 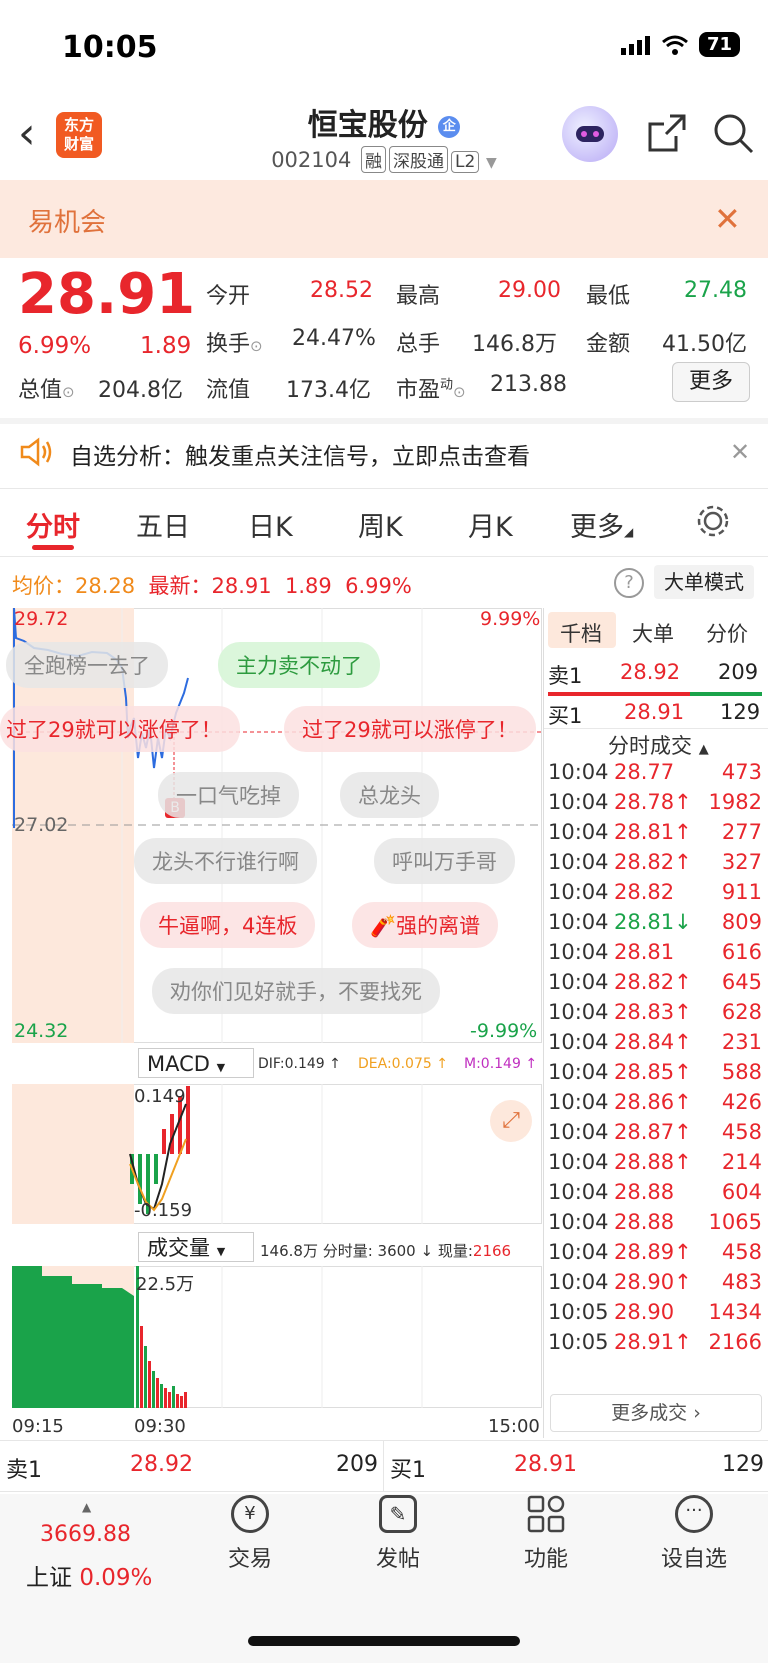 What do you see at coordinates (653, 1342) in the screenshot?
I see `tick-price: 28.91↑` at bounding box center [653, 1342].